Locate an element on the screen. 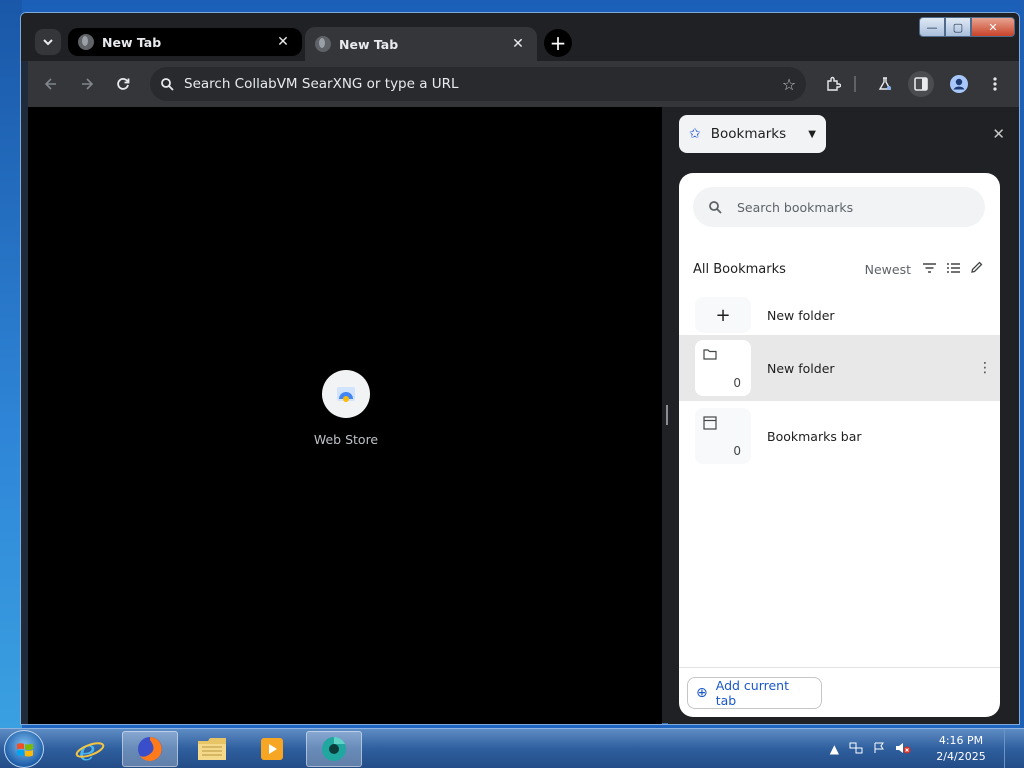 This screenshot has width=1024, height=768. bookmark-name: Bookmarks bar is located at coordinates (814, 436).